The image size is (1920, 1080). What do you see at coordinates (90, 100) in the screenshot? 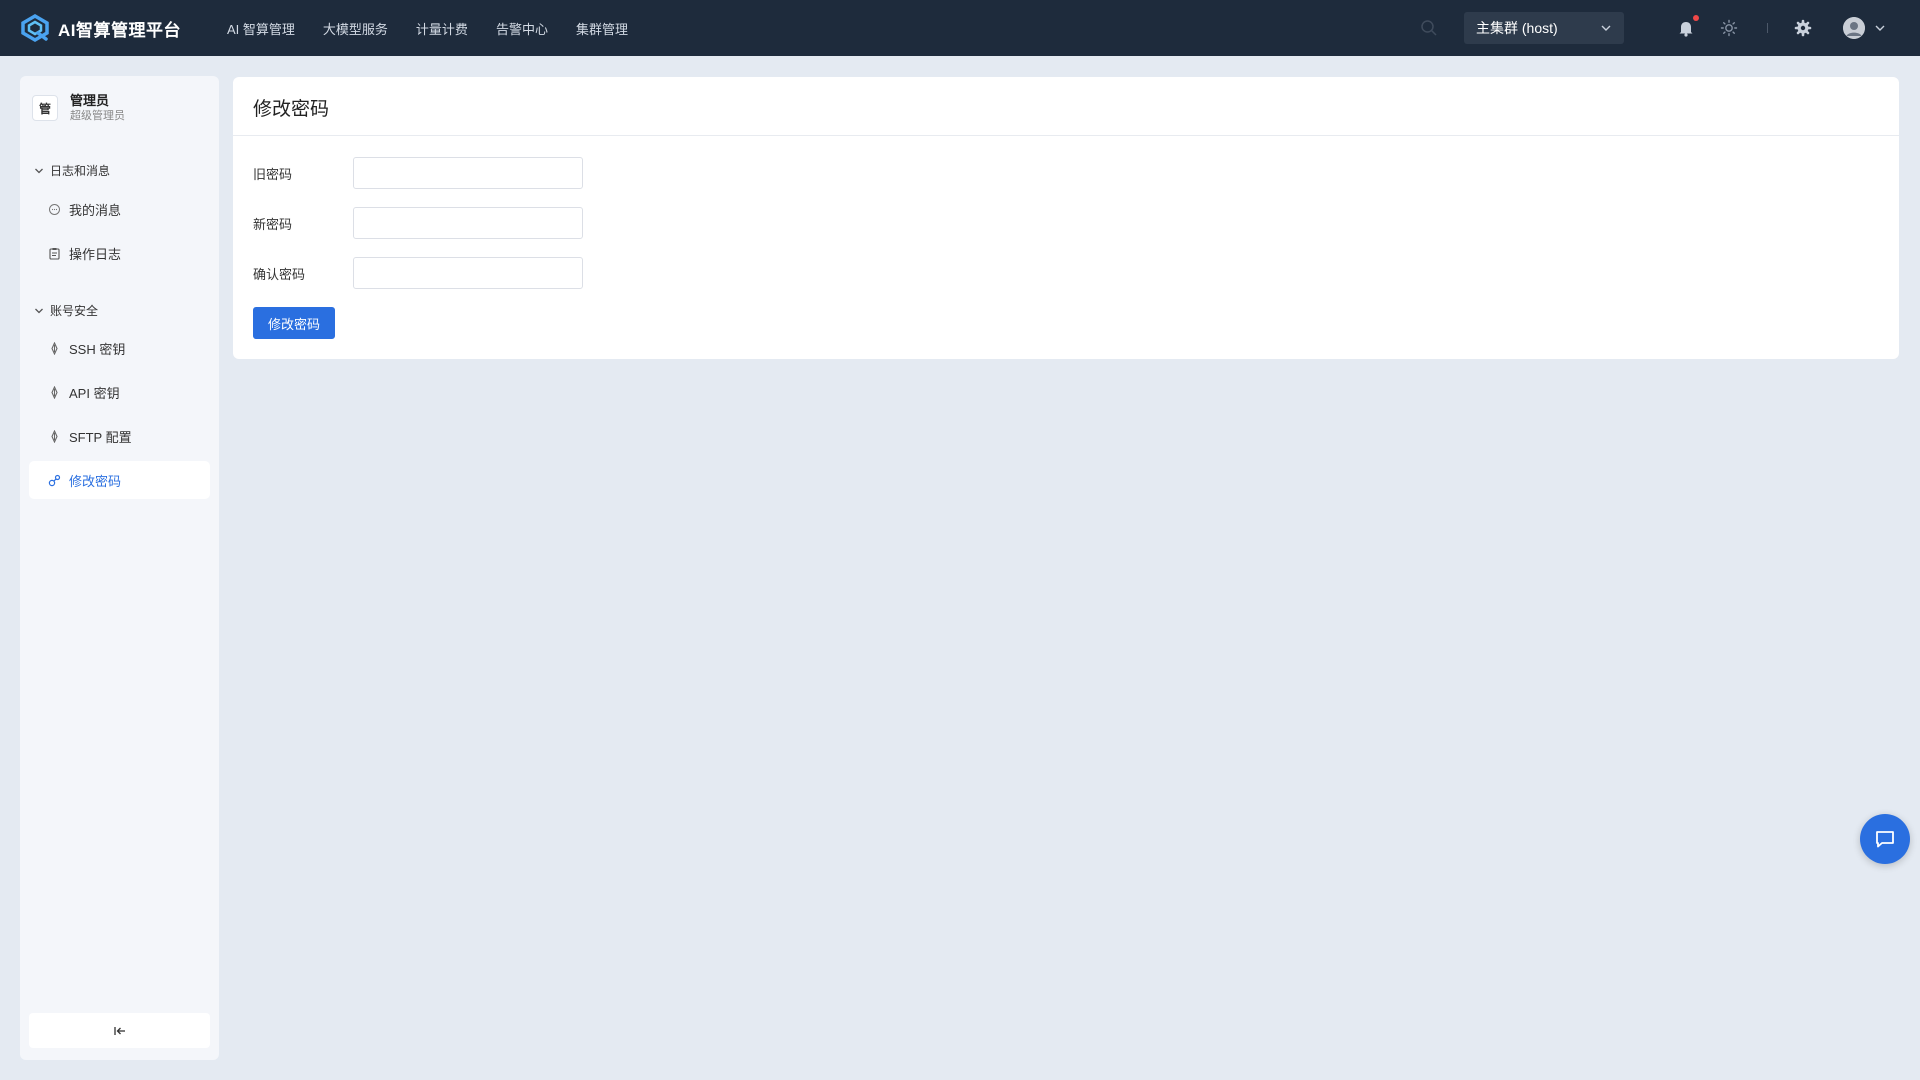
I see `user-name: 管理员` at bounding box center [90, 100].